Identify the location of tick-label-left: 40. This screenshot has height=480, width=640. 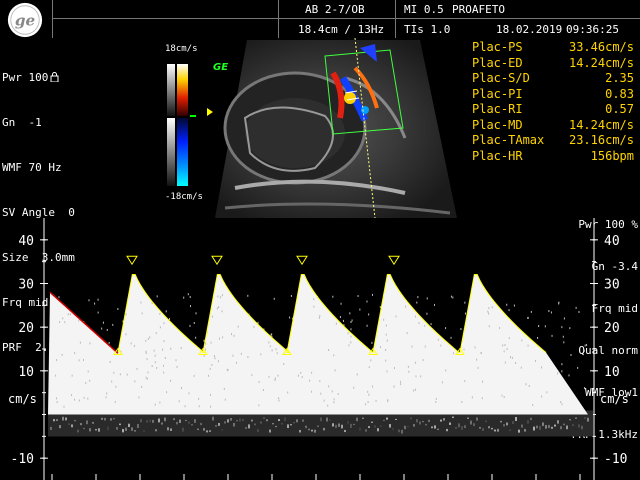
(26, 241).